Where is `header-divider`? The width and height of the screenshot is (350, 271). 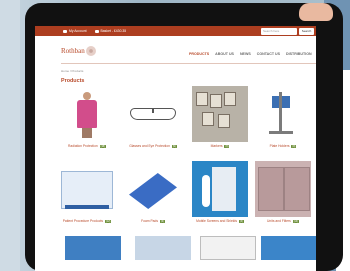 header-divider is located at coordinates (188, 63).